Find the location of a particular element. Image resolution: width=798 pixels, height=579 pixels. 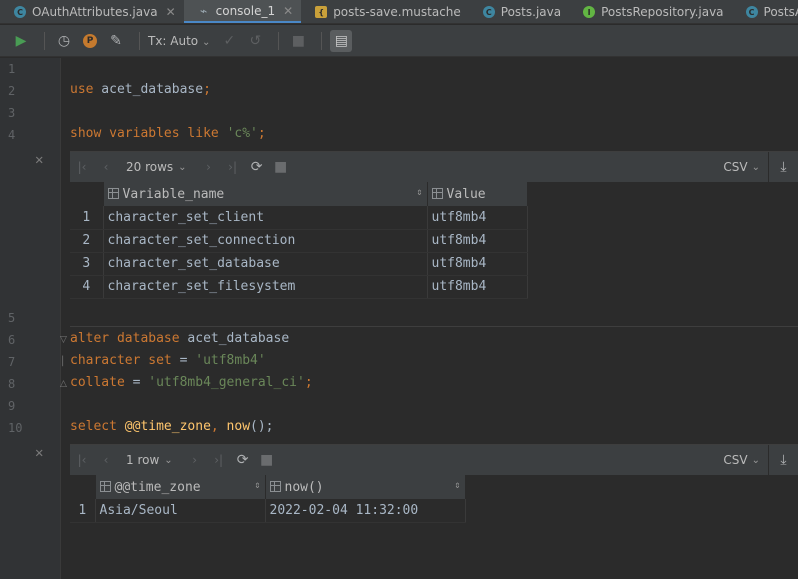

code-line-6: alter database acet_database is located at coordinates (179, 338).